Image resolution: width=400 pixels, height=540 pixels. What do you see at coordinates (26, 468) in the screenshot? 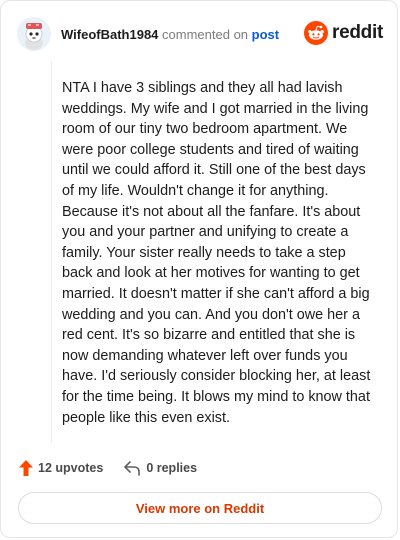
I see `upvote-arrow-icon` at bounding box center [26, 468].